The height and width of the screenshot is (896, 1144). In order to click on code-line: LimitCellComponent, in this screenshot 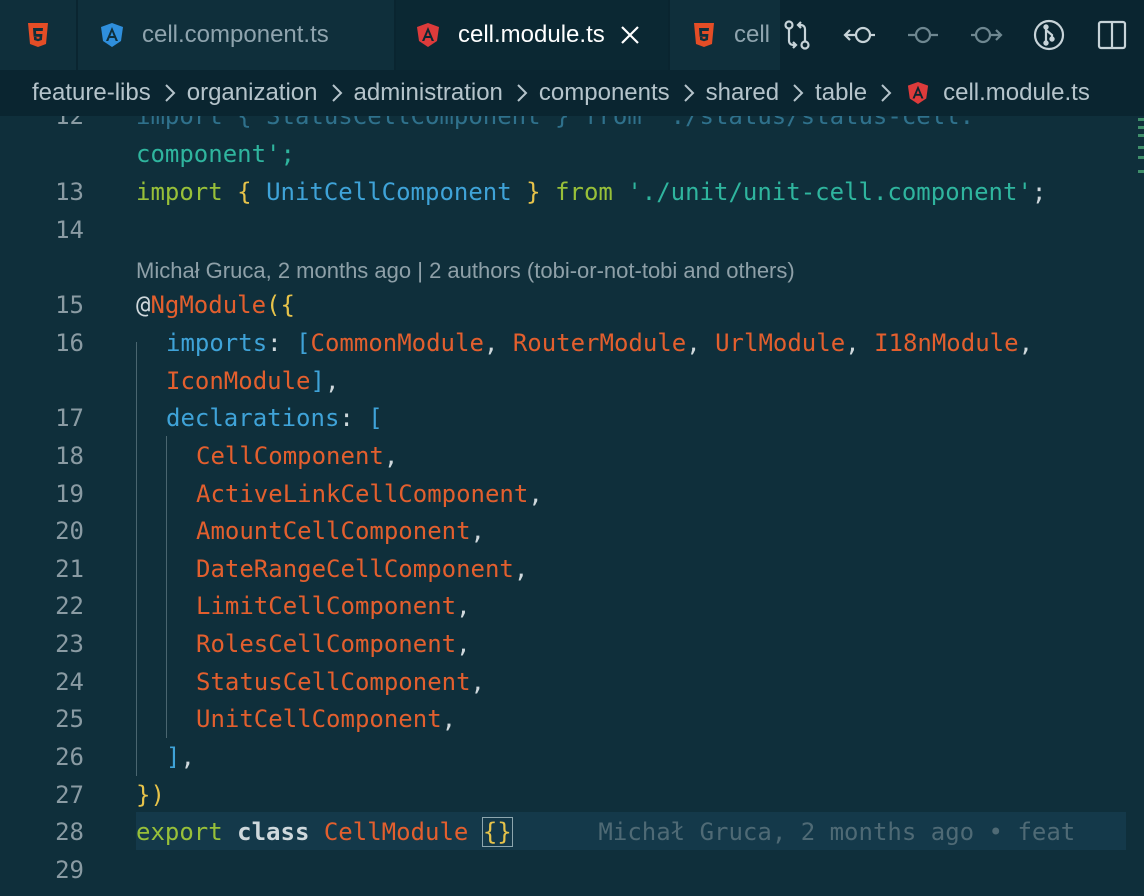, I will do `click(333, 606)`.